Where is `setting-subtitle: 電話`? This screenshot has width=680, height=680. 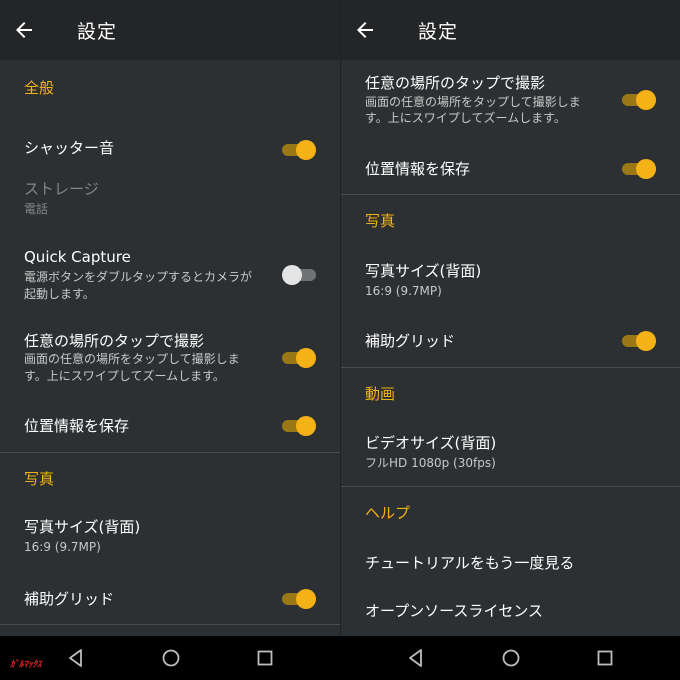 setting-subtitle: 電話 is located at coordinates (36, 209).